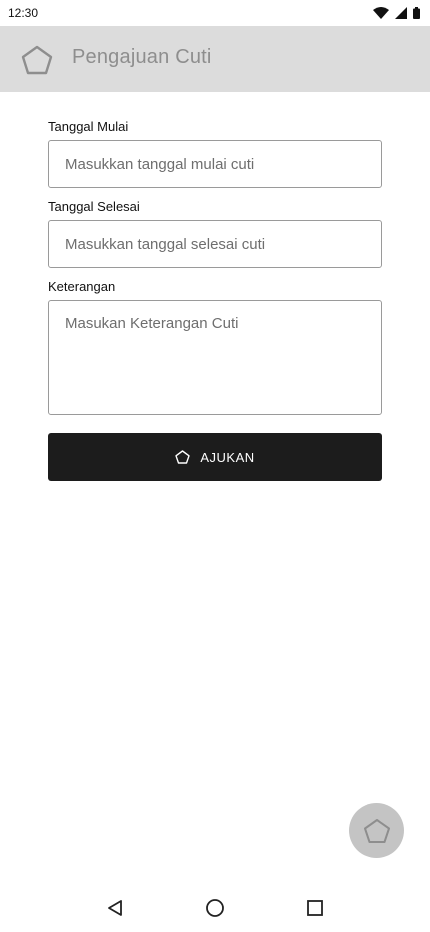 The height and width of the screenshot is (932, 430). I want to click on app-bar: Pengajuan Cuti, so click(215, 59).